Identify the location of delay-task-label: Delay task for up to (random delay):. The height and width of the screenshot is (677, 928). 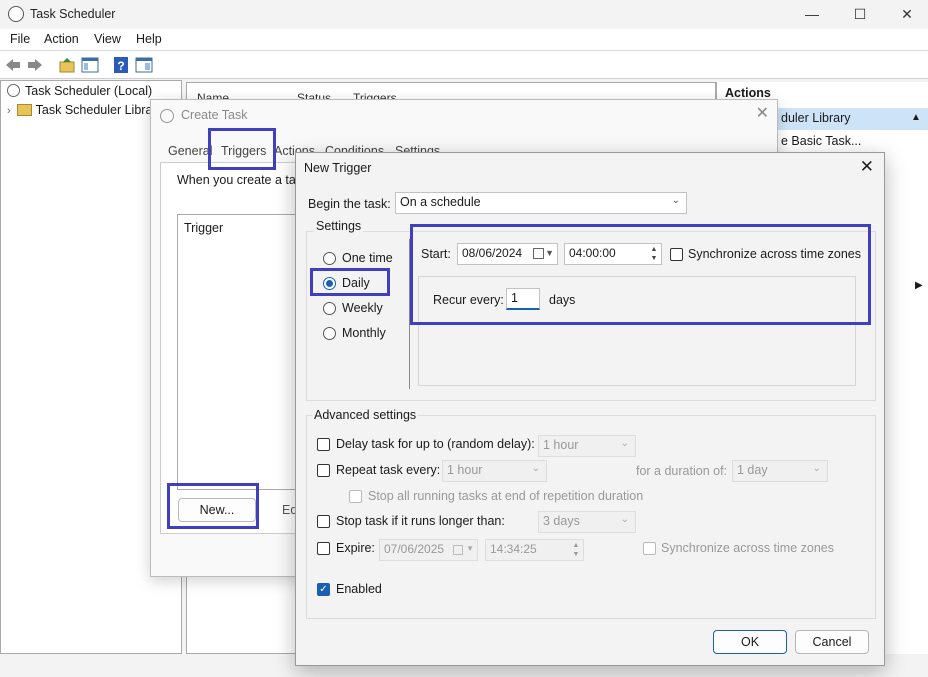
(435, 444).